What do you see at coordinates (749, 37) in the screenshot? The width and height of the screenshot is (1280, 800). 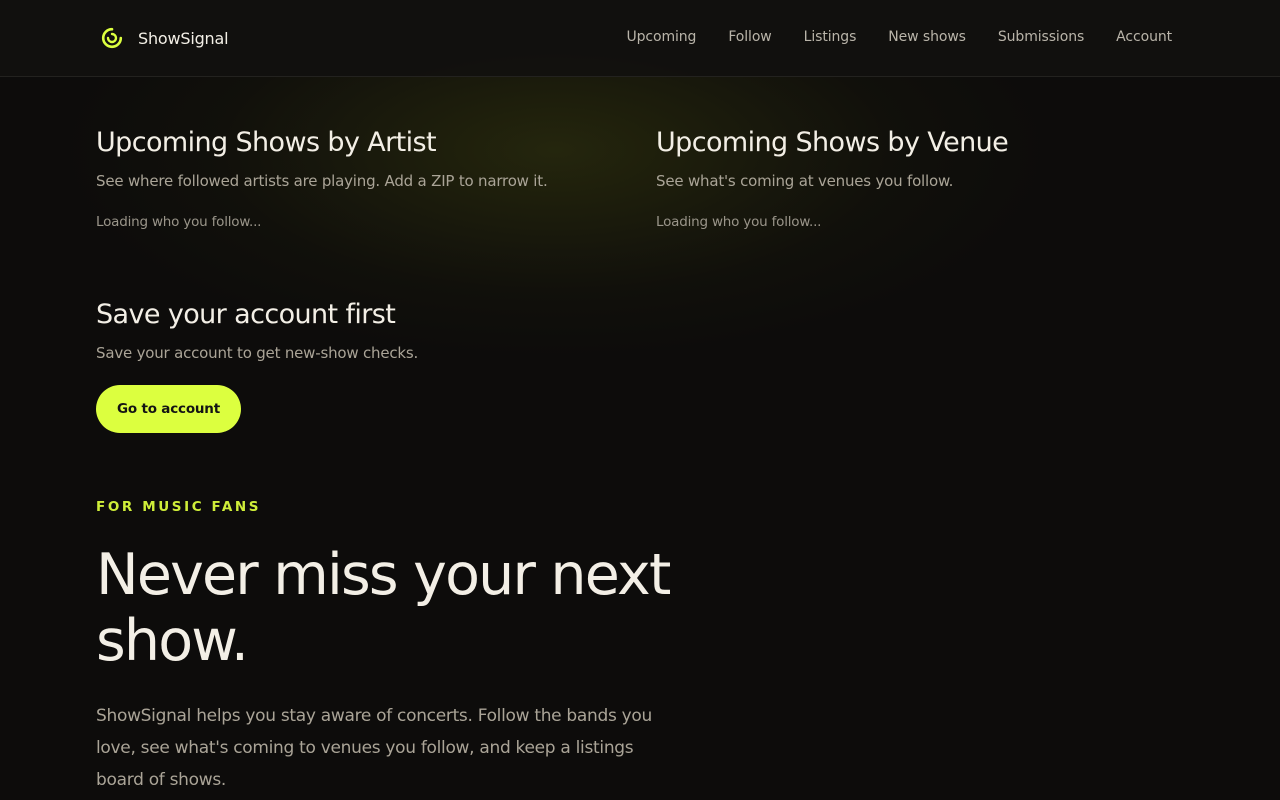 I see `nav-link-follow: Follow` at bounding box center [749, 37].